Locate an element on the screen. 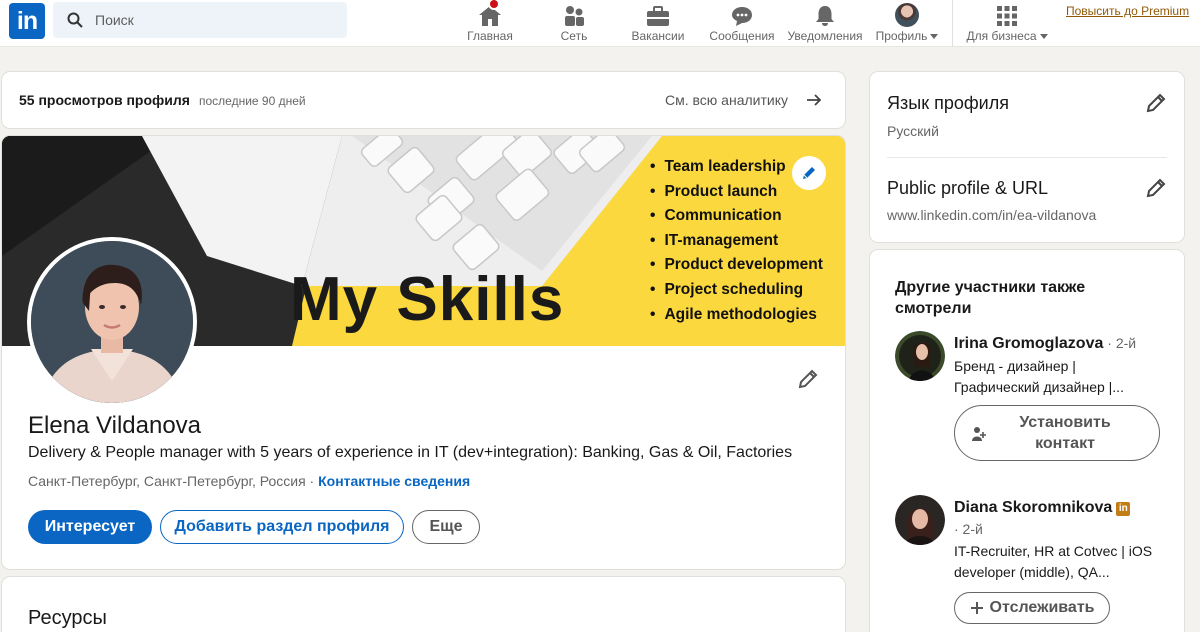 The image size is (1200, 632). open-to-button: Интересует is located at coordinates (90, 527).